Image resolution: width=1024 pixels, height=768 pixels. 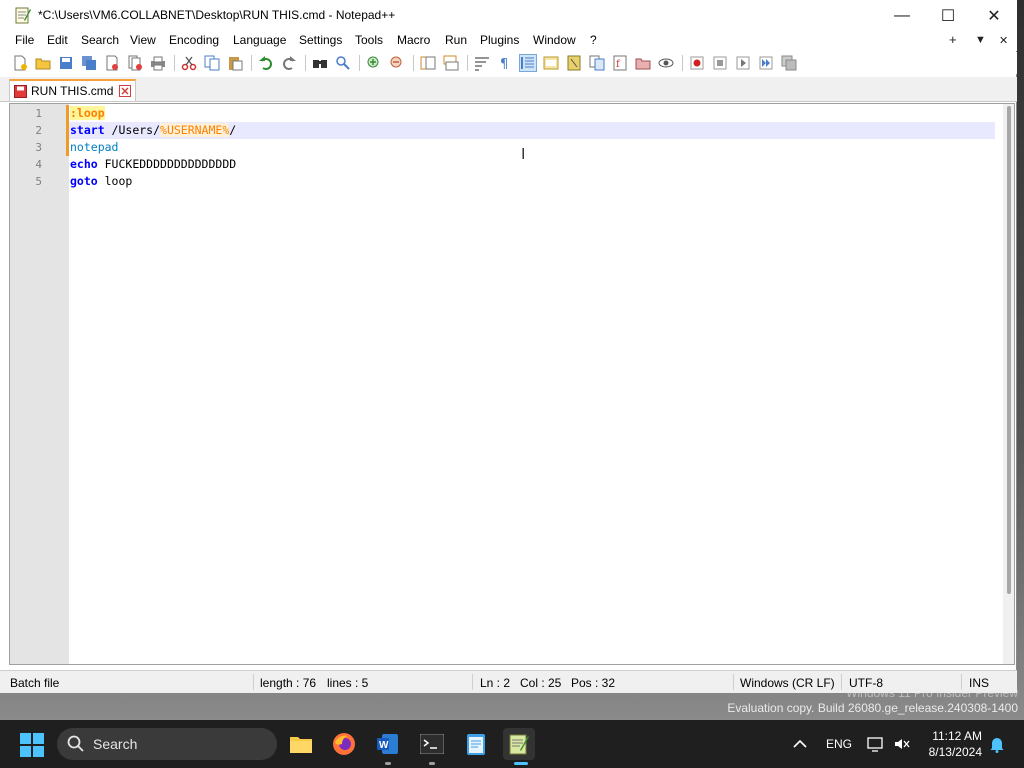 I want to click on cut-icon, so click(x=189, y=63).